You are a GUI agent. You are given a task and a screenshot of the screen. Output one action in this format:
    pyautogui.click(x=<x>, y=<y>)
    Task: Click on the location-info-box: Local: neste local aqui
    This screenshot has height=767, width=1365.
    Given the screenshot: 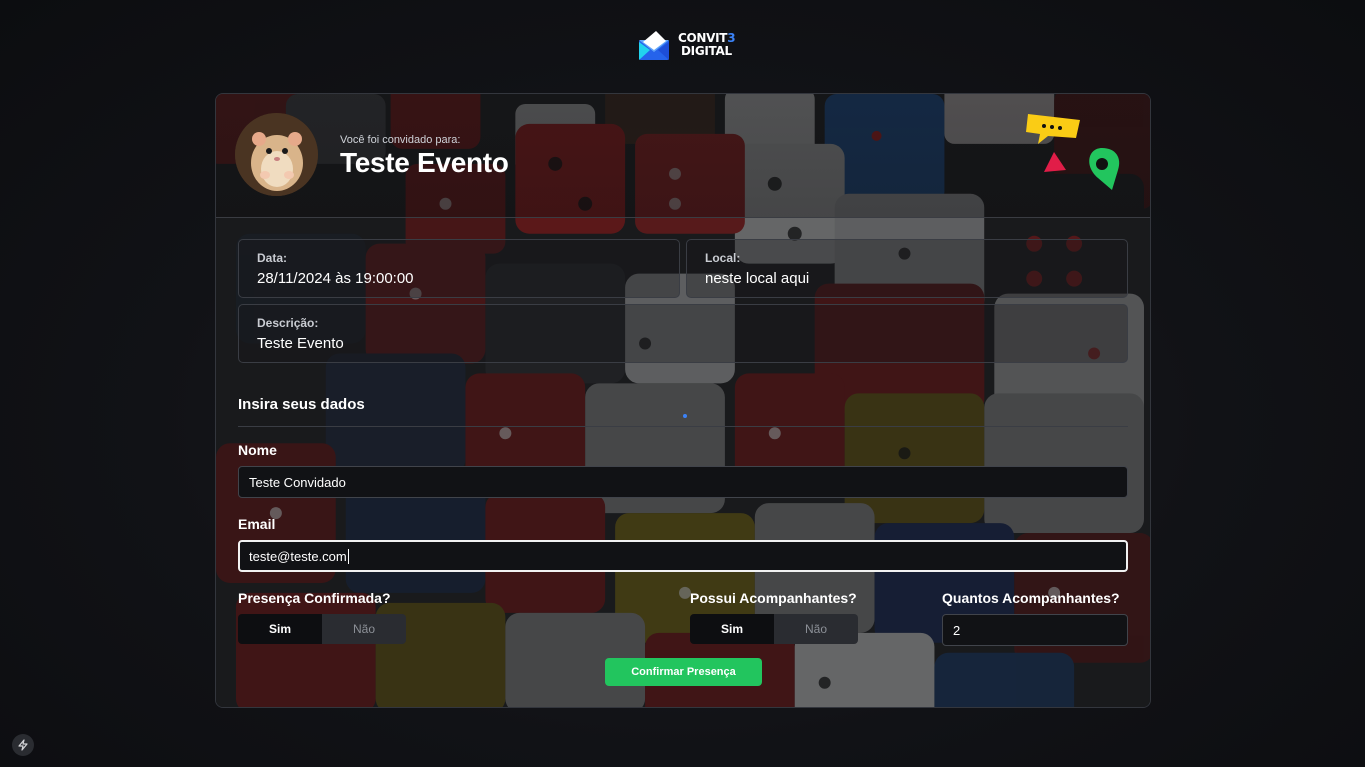 What is the action you would take?
    pyautogui.click(x=907, y=268)
    